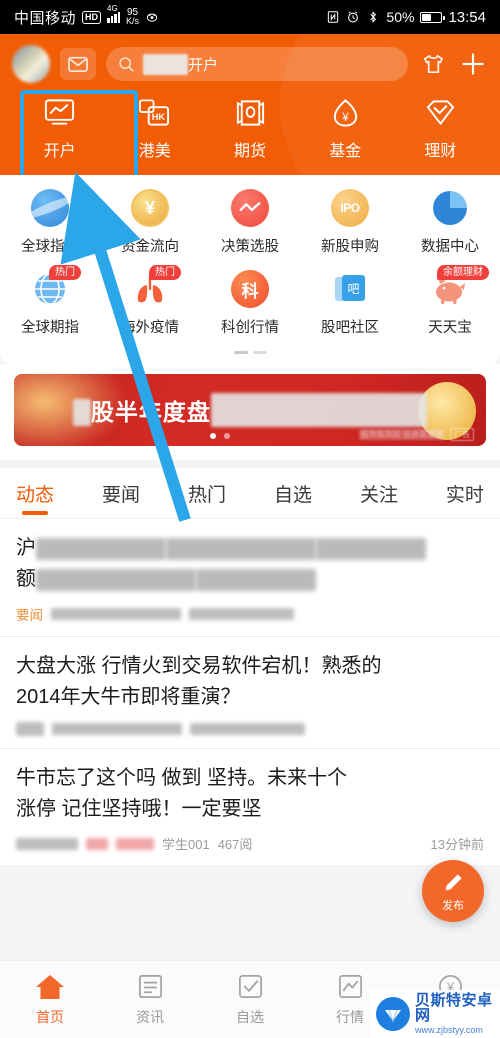 The image size is (500, 1038). I want to click on promo-banner: A股半年度盘点大数据复盘全记录 股市有风险 投资需谨慎 广告, so click(250, 410).